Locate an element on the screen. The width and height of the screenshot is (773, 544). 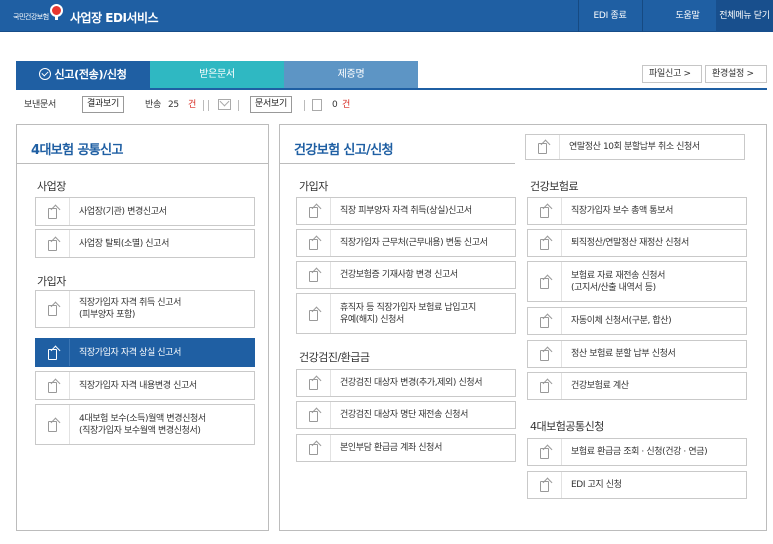
menu-item-label: 사업장(기관) 변경신고서 is located at coordinates (123, 211).